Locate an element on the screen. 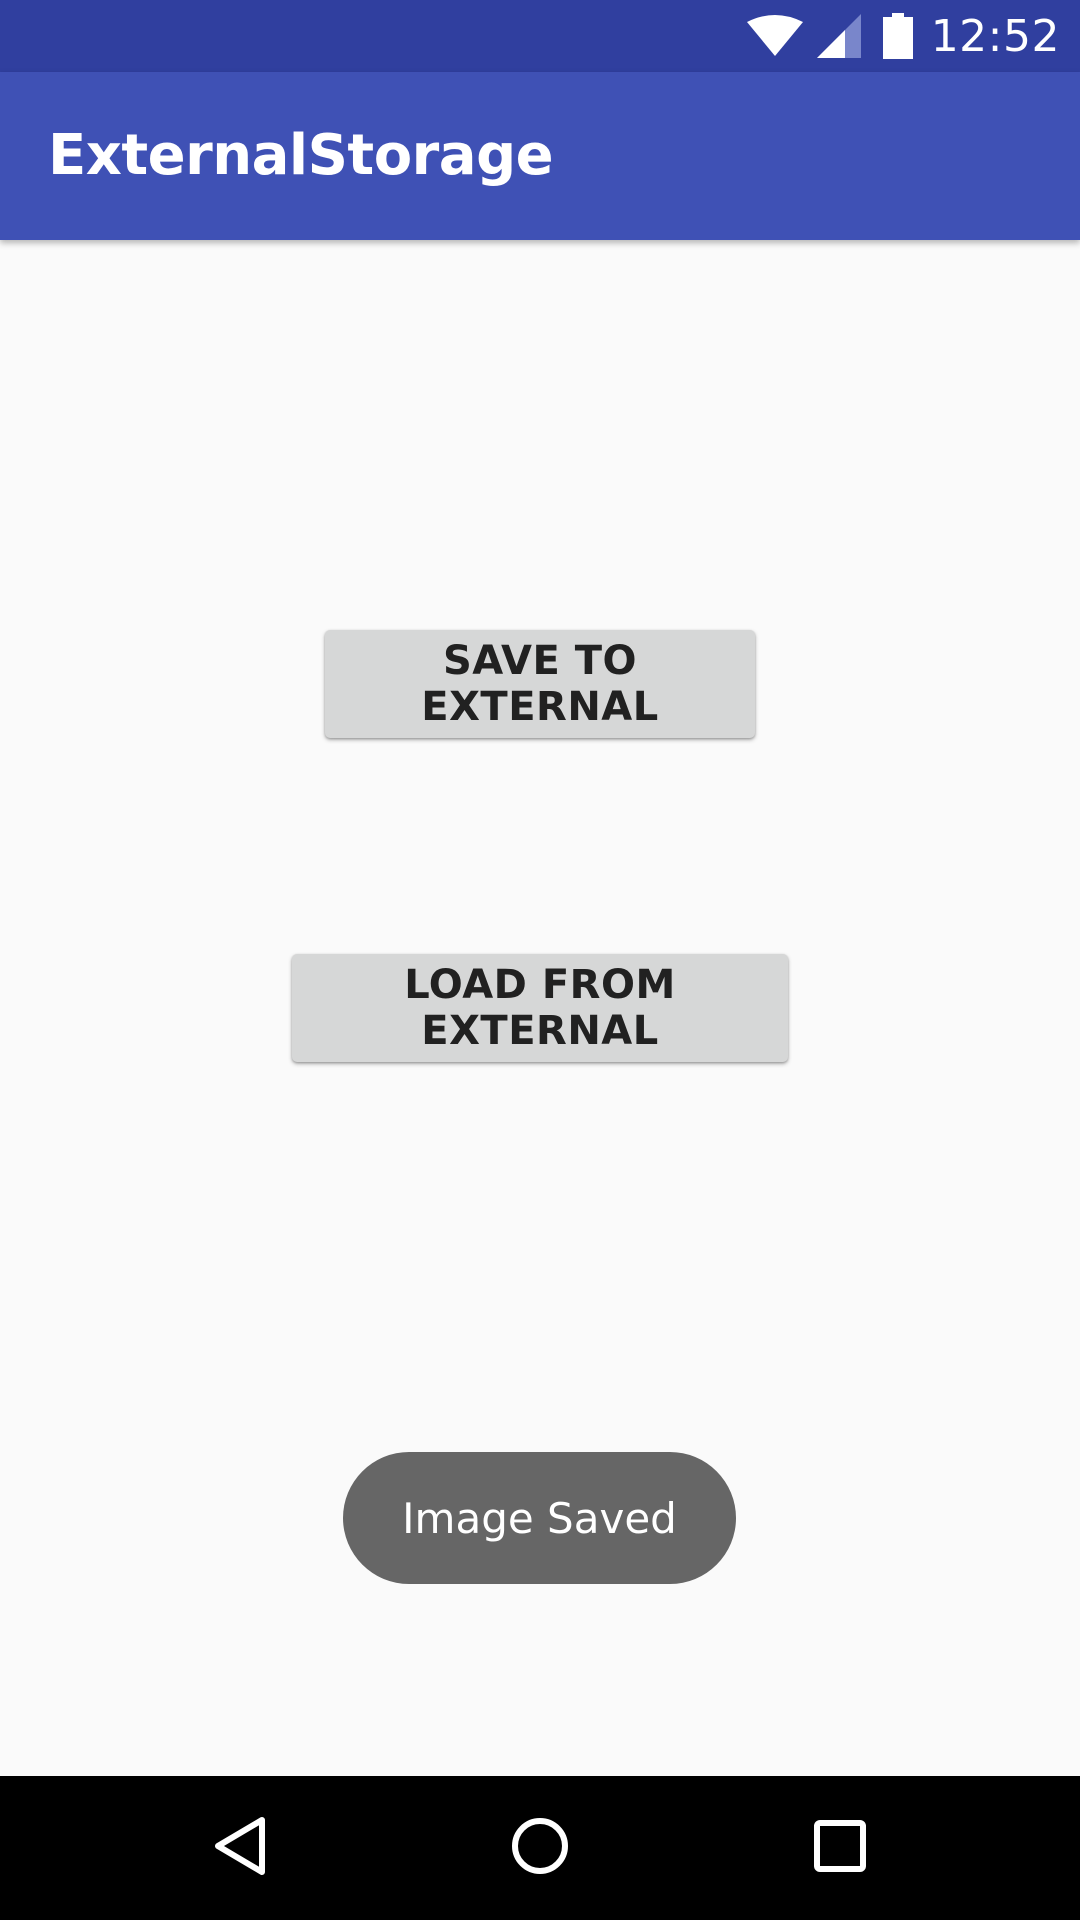  status-bar: 12:52 is located at coordinates (540, 36).